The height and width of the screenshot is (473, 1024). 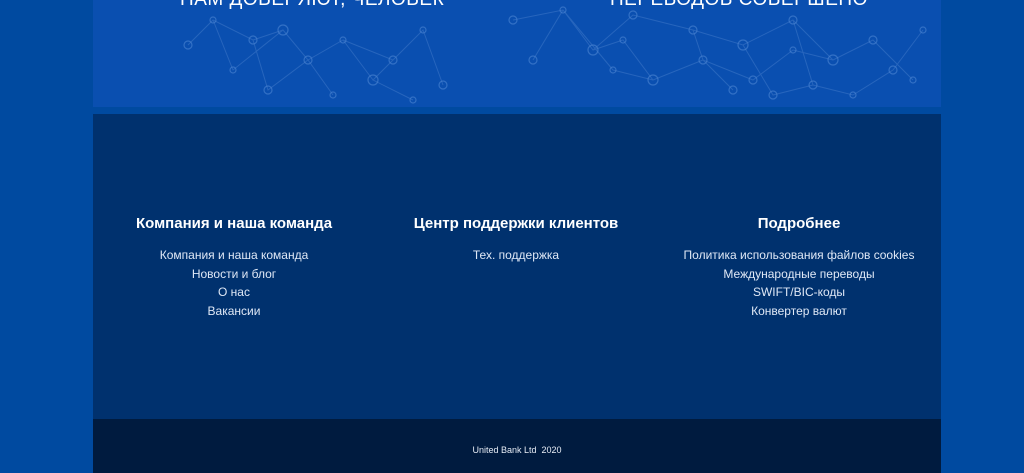 I want to click on footer-link-international-transfers: Международные переводы, so click(x=799, y=274).